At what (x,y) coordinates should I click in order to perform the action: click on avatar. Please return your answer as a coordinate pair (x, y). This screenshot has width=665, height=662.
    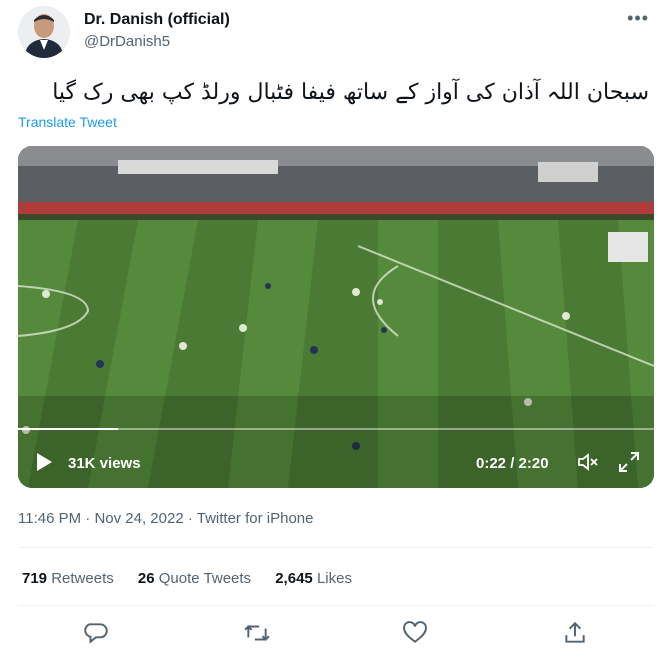
    Looking at the image, I should click on (44, 32).